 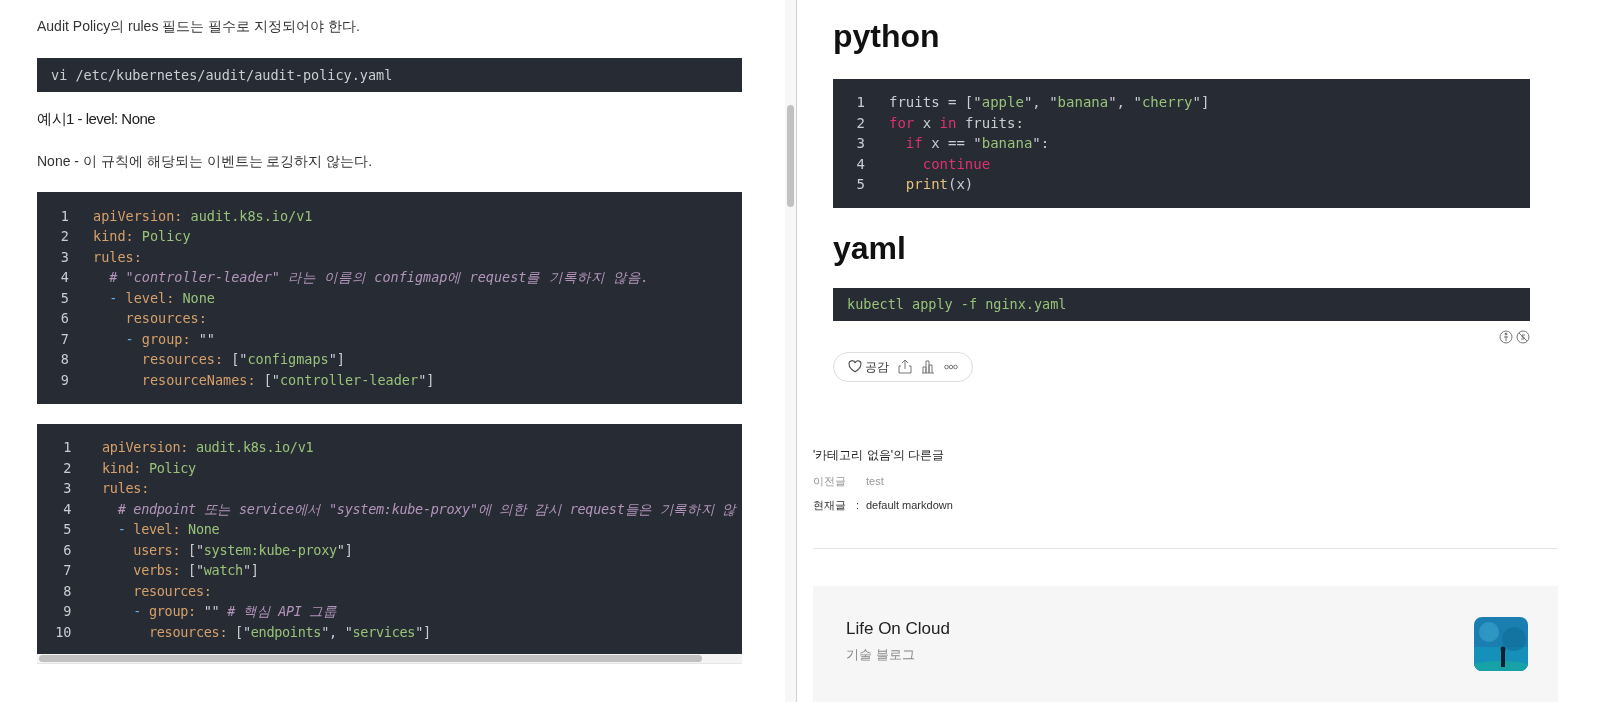 What do you see at coordinates (909, 505) in the screenshot?
I see `post-link: default markdown` at bounding box center [909, 505].